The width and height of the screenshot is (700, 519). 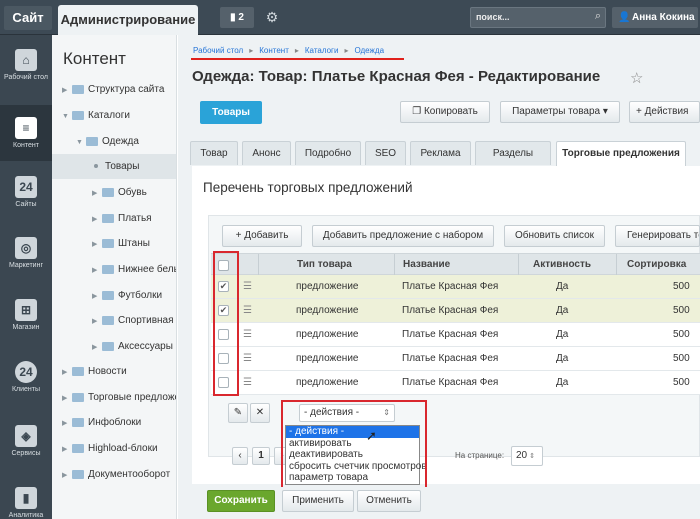 I want to click on tree-item: ▶ Спортивная, so click(x=114, y=320).